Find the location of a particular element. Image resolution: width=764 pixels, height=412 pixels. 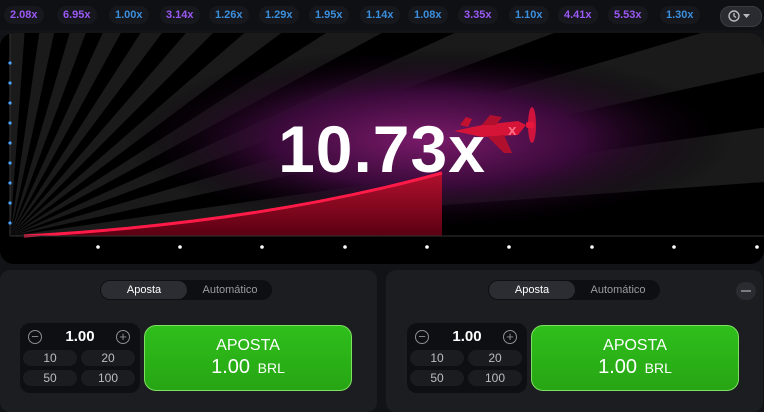

history-item: 3.35x is located at coordinates (478, 15).